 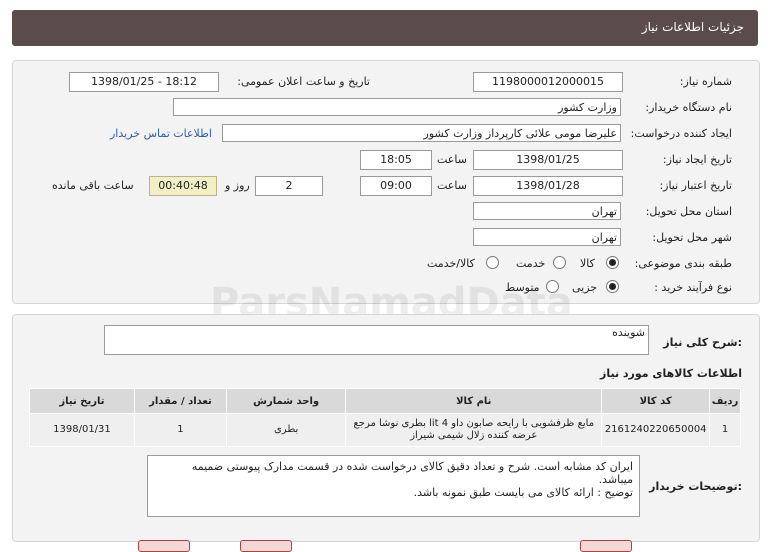 I want to click on buyer-notes-line2: میباشد., so click(x=615, y=479).